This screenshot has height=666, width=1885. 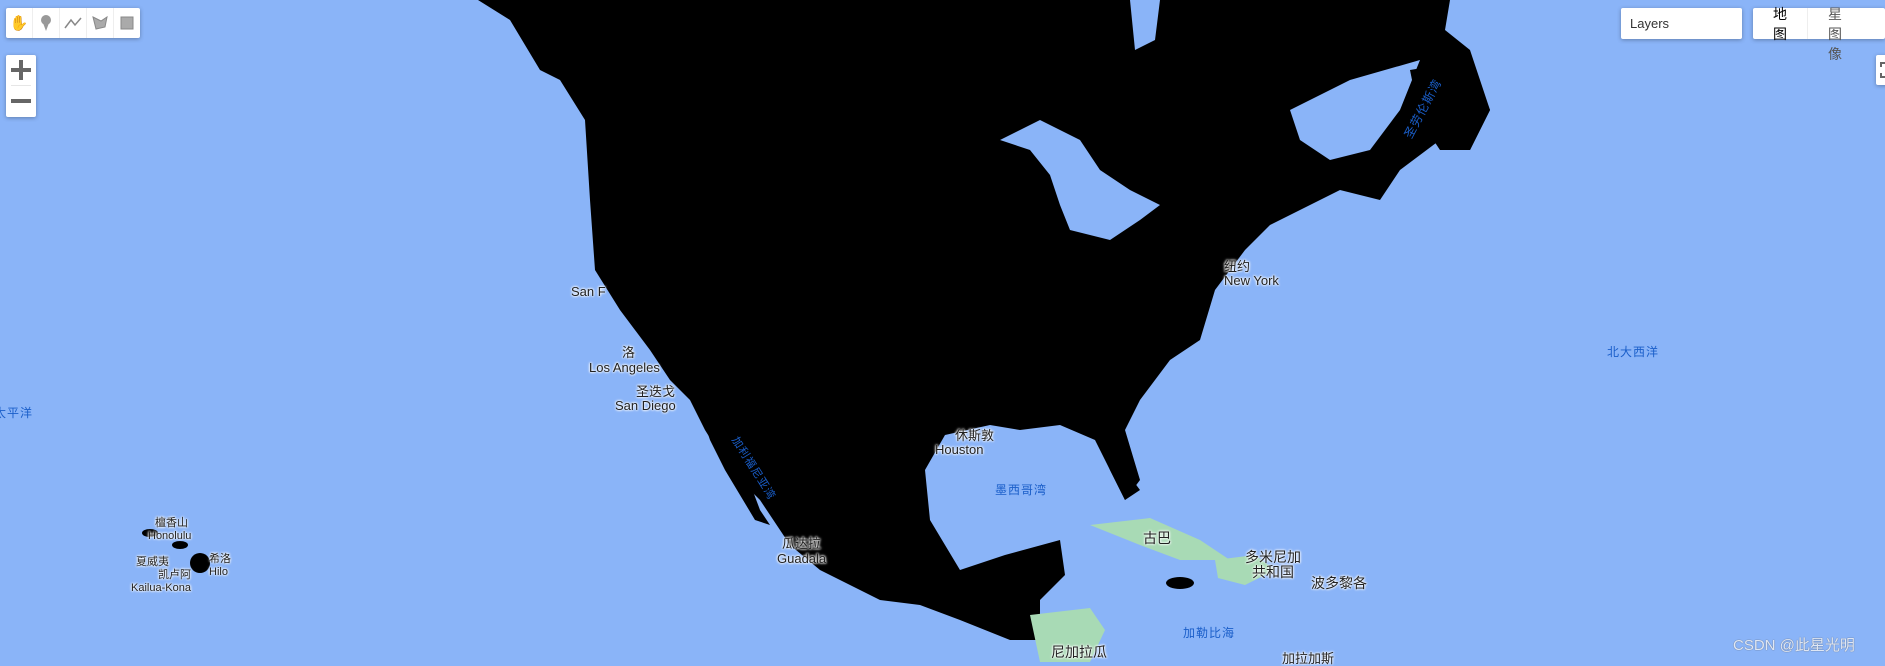 What do you see at coordinates (1650, 23) in the screenshot?
I see `layers-label: Layers` at bounding box center [1650, 23].